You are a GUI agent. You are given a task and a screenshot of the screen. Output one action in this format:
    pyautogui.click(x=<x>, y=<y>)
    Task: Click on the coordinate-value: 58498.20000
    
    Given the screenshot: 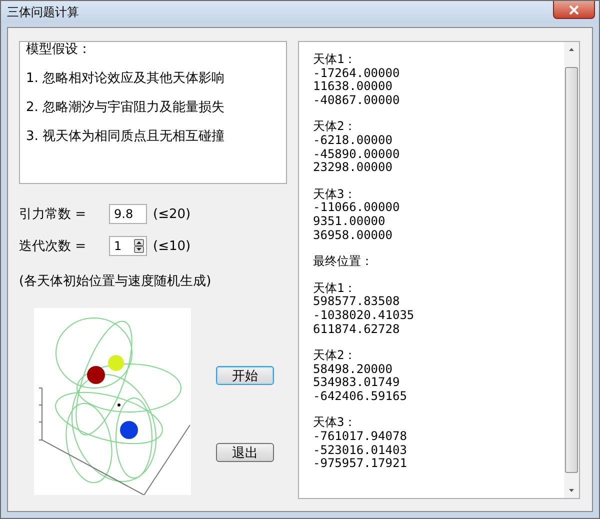 What is the action you would take?
    pyautogui.click(x=353, y=369)
    